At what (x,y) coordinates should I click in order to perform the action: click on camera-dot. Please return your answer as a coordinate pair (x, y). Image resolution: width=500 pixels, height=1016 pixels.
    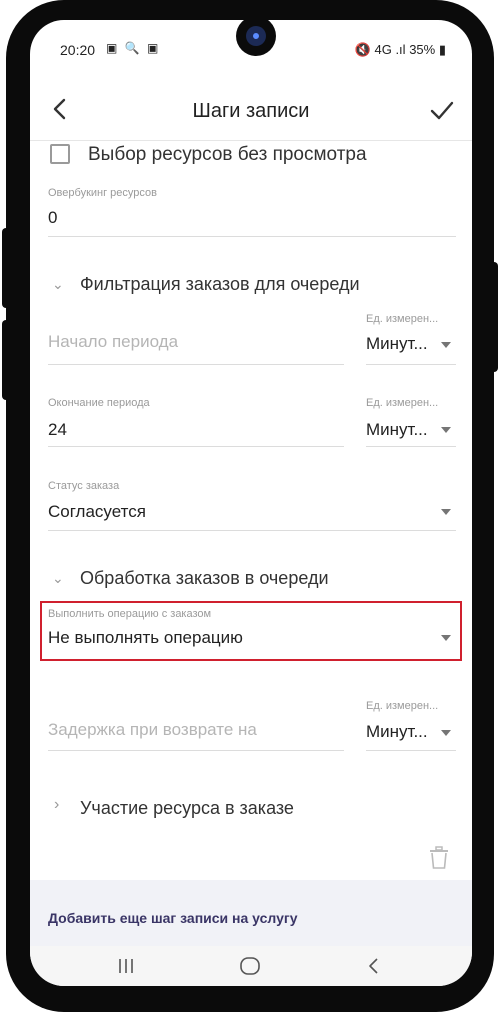
    Looking at the image, I should click on (256, 36).